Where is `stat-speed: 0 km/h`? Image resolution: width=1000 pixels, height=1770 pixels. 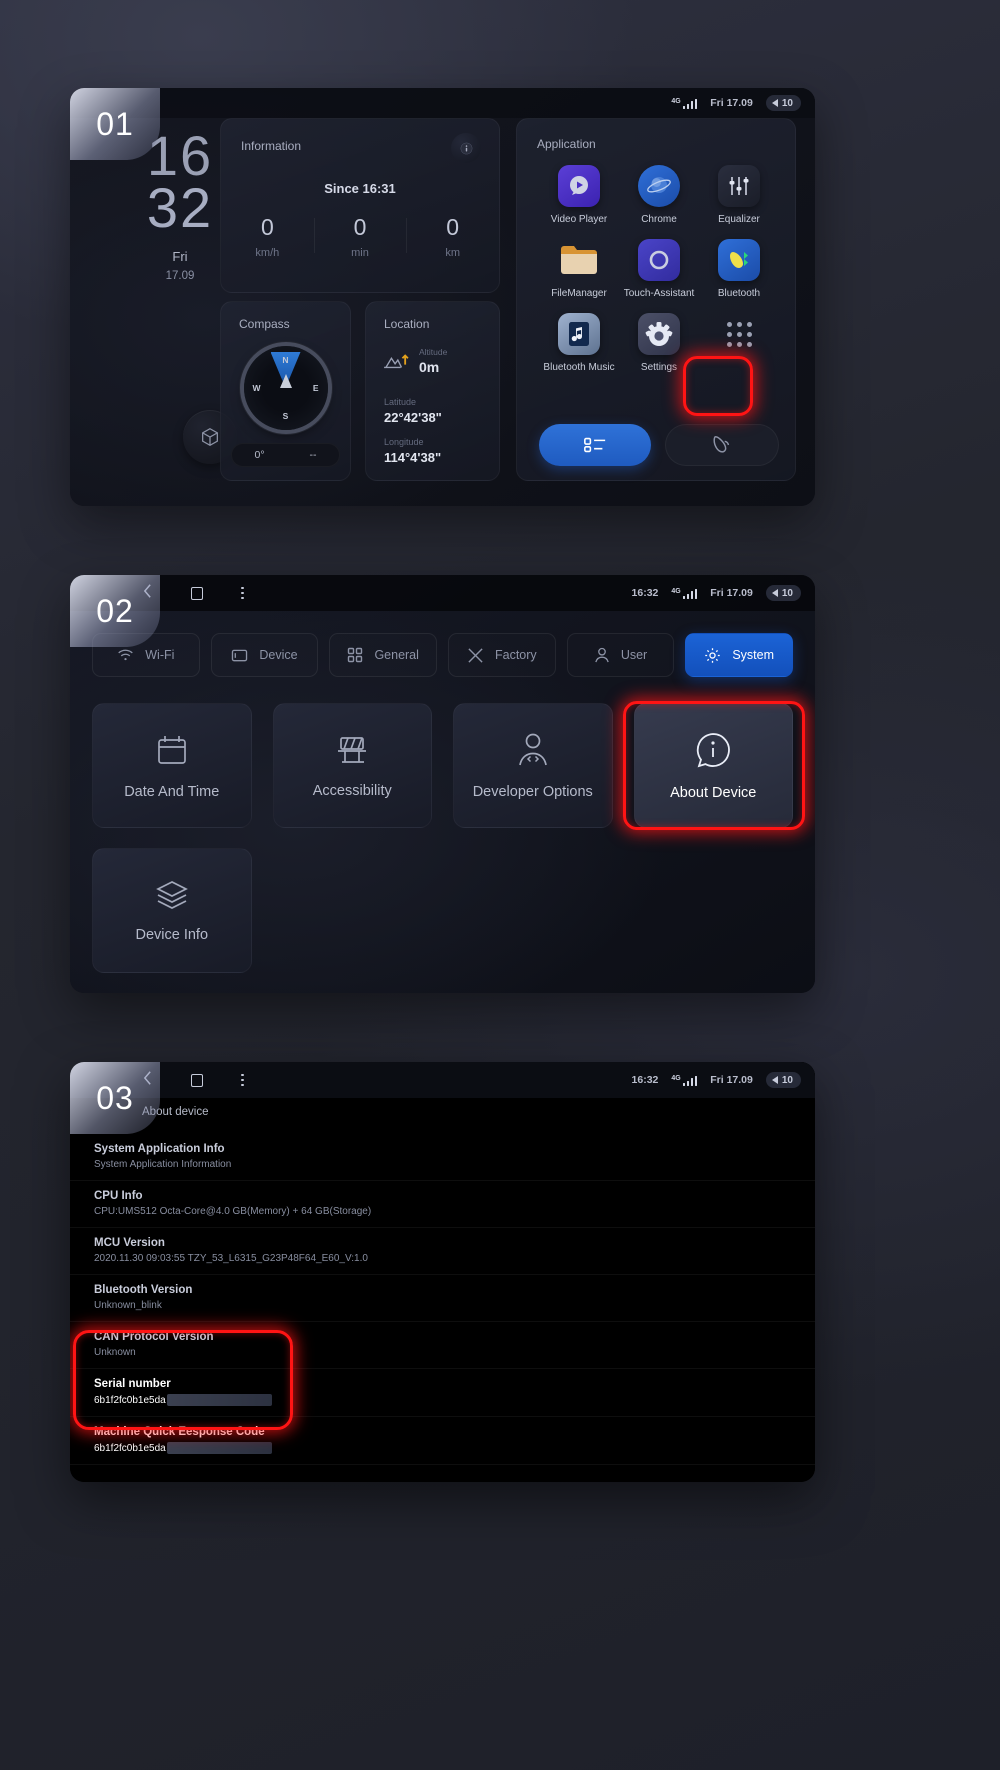 stat-speed: 0 km/h is located at coordinates (267, 236).